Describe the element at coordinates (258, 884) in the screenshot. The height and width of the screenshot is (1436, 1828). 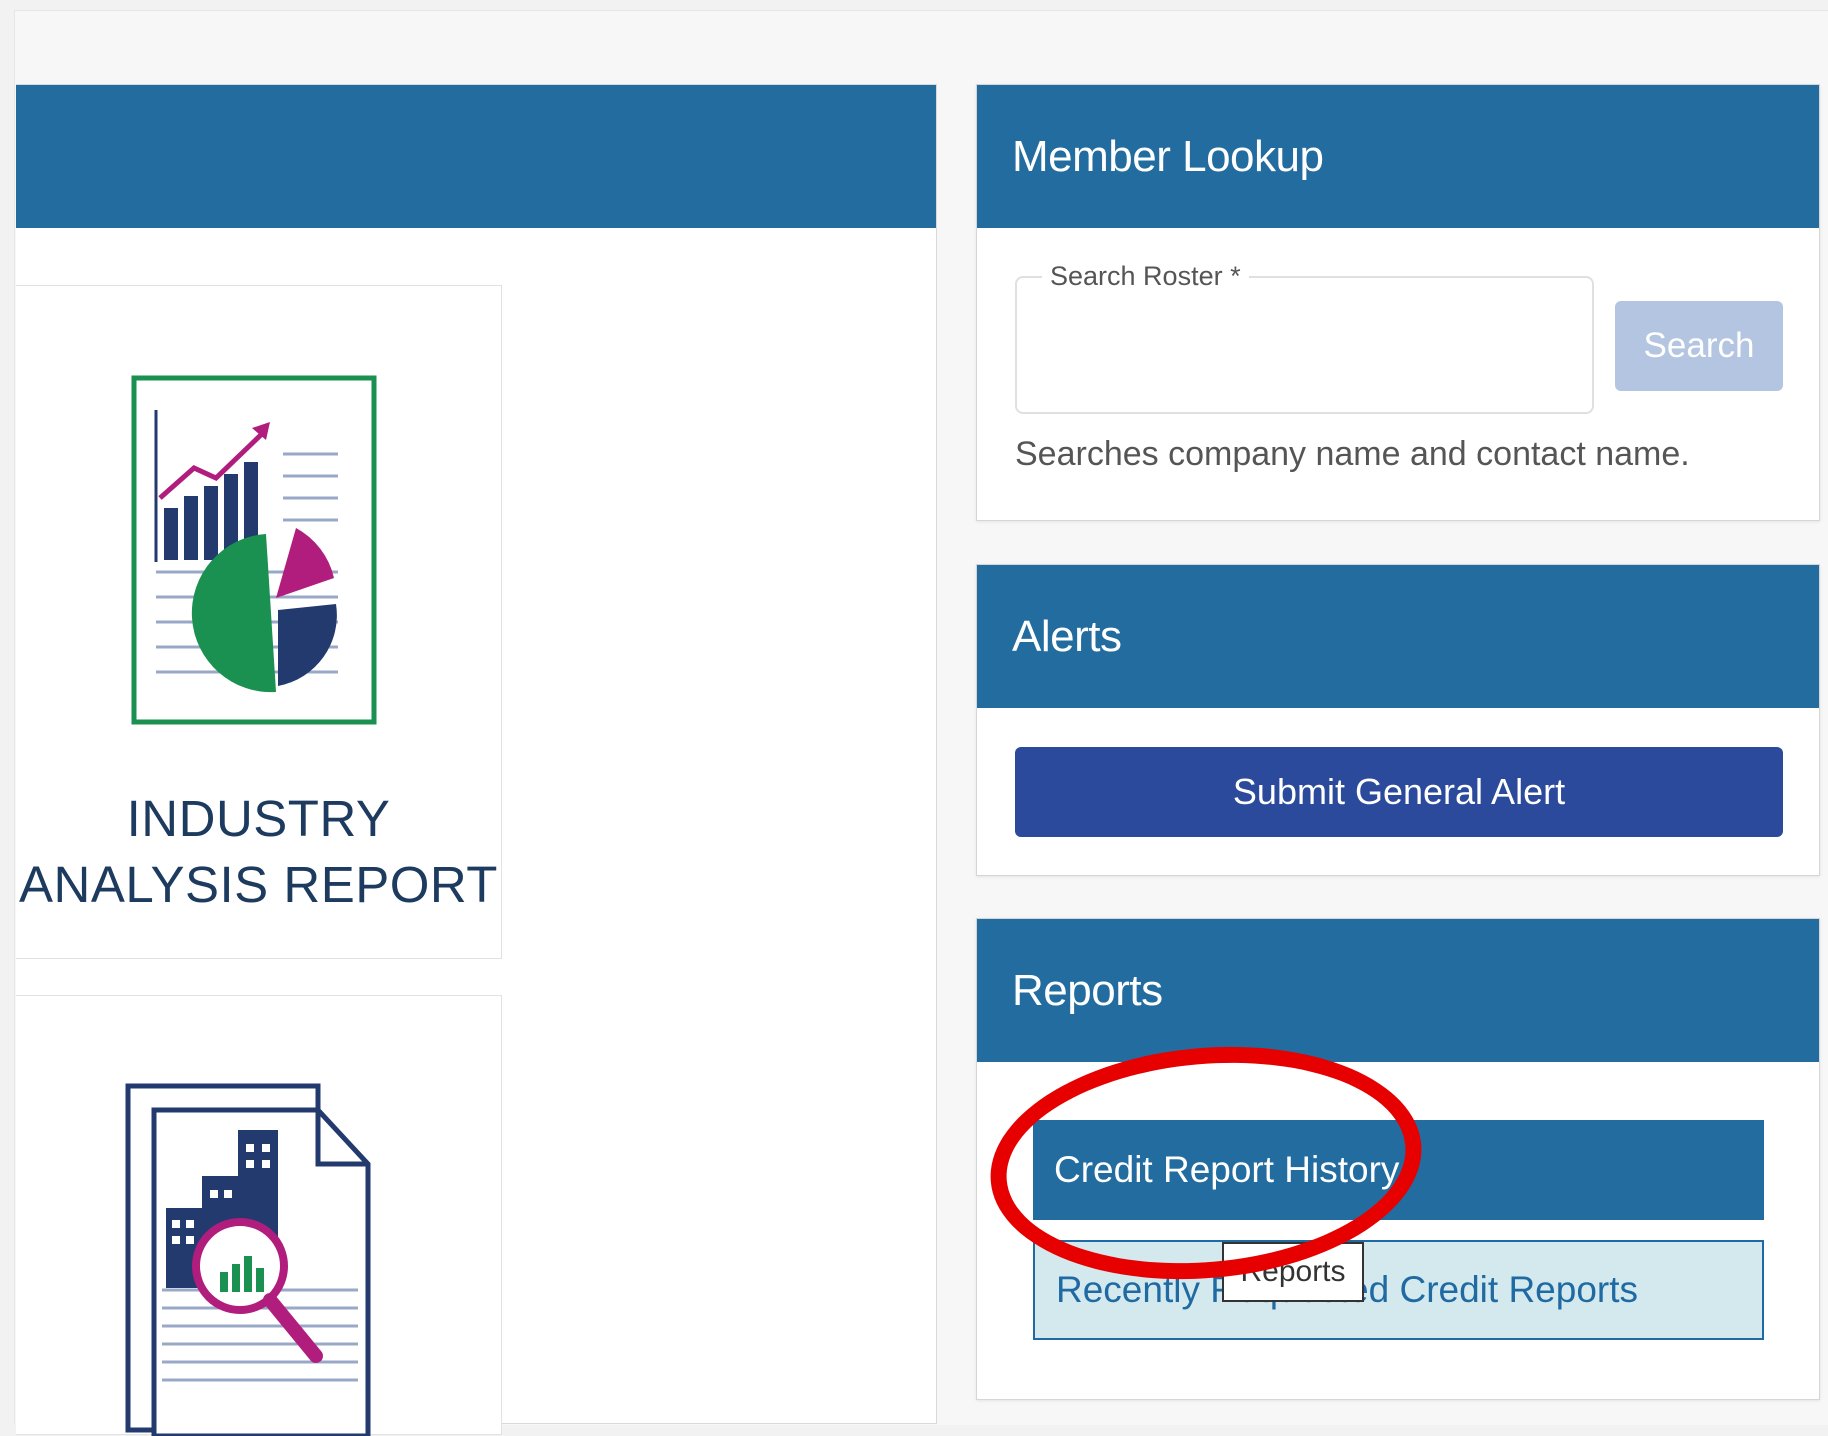
I see `tile-label-line-2: ANALYSIS REPORT` at that location.